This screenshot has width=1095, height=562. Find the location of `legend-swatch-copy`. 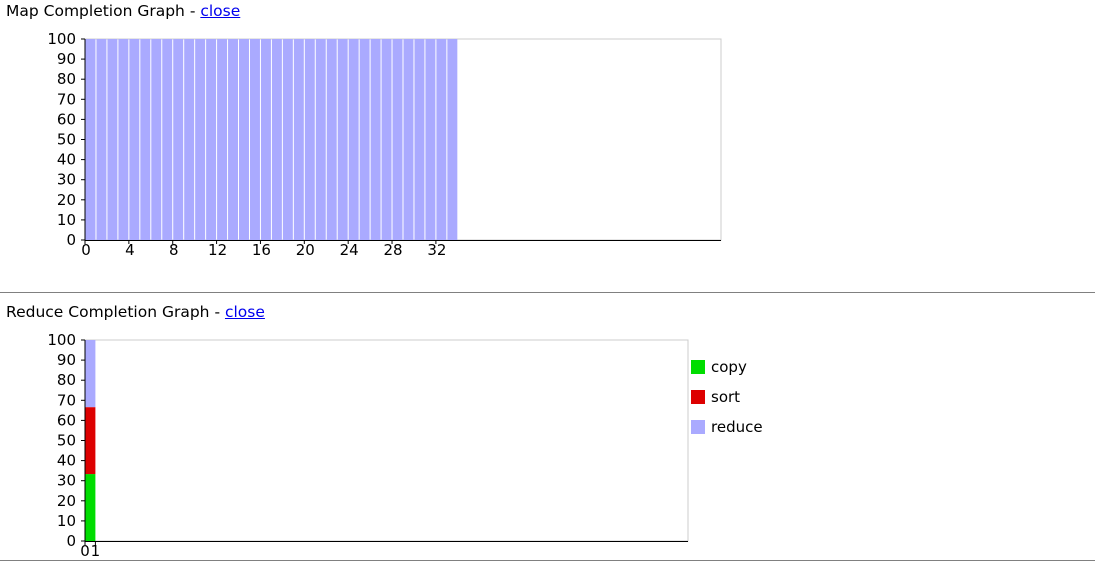

legend-swatch-copy is located at coordinates (698, 367).